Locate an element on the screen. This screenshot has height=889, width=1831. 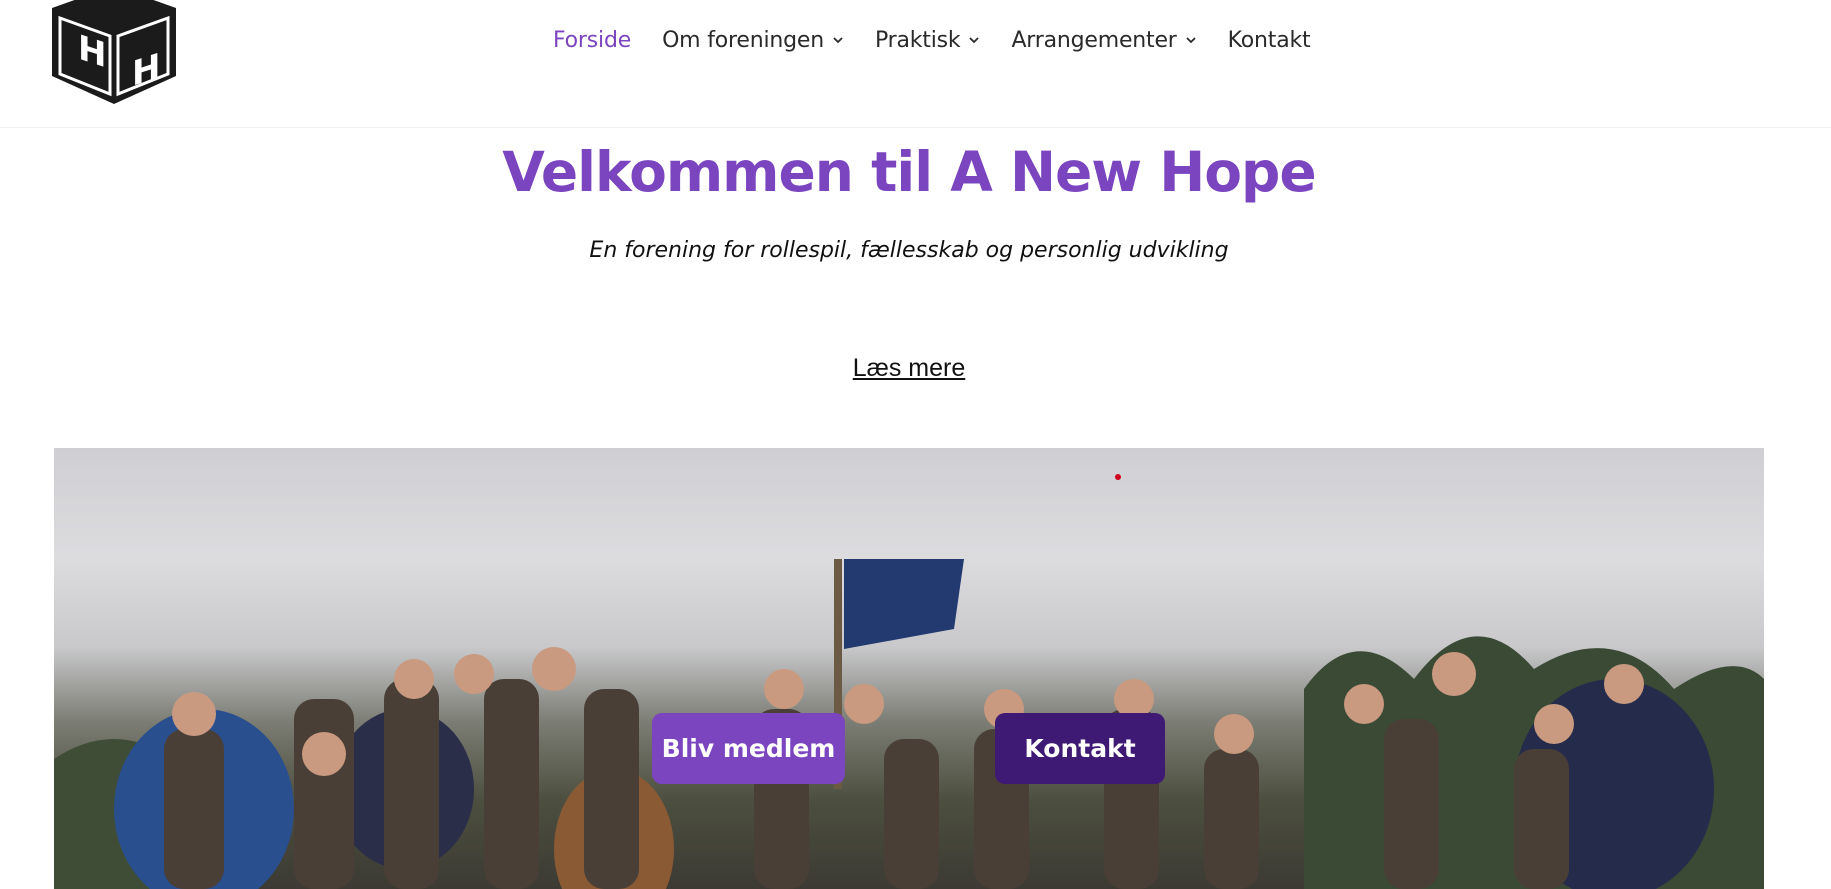
svg-text: H is located at coordinates (146, 71).